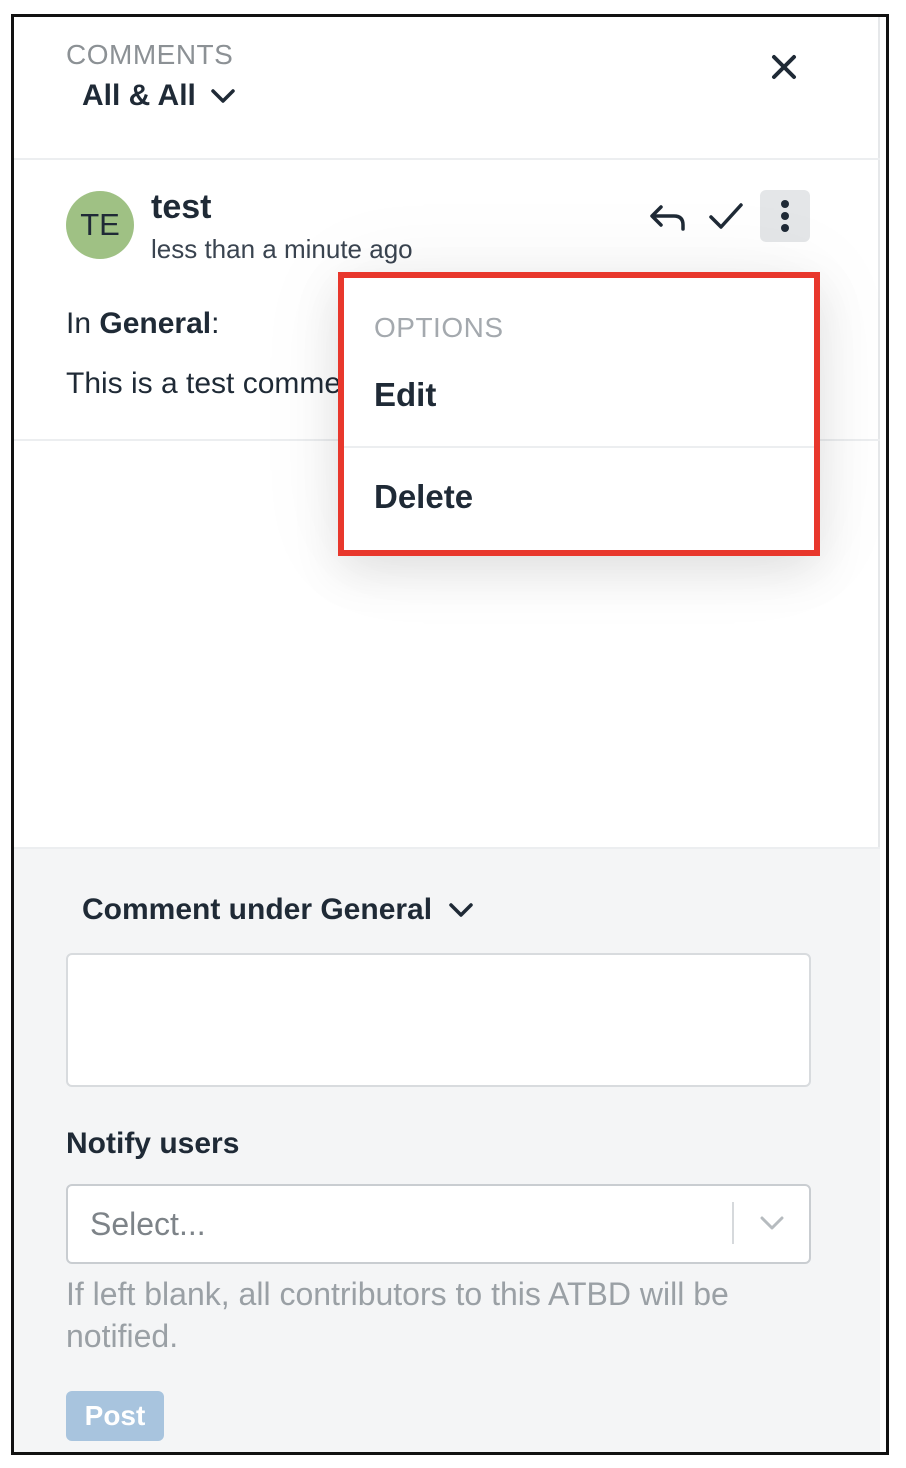 The height and width of the screenshot is (1468, 906). I want to click on close-button, so click(784, 67).